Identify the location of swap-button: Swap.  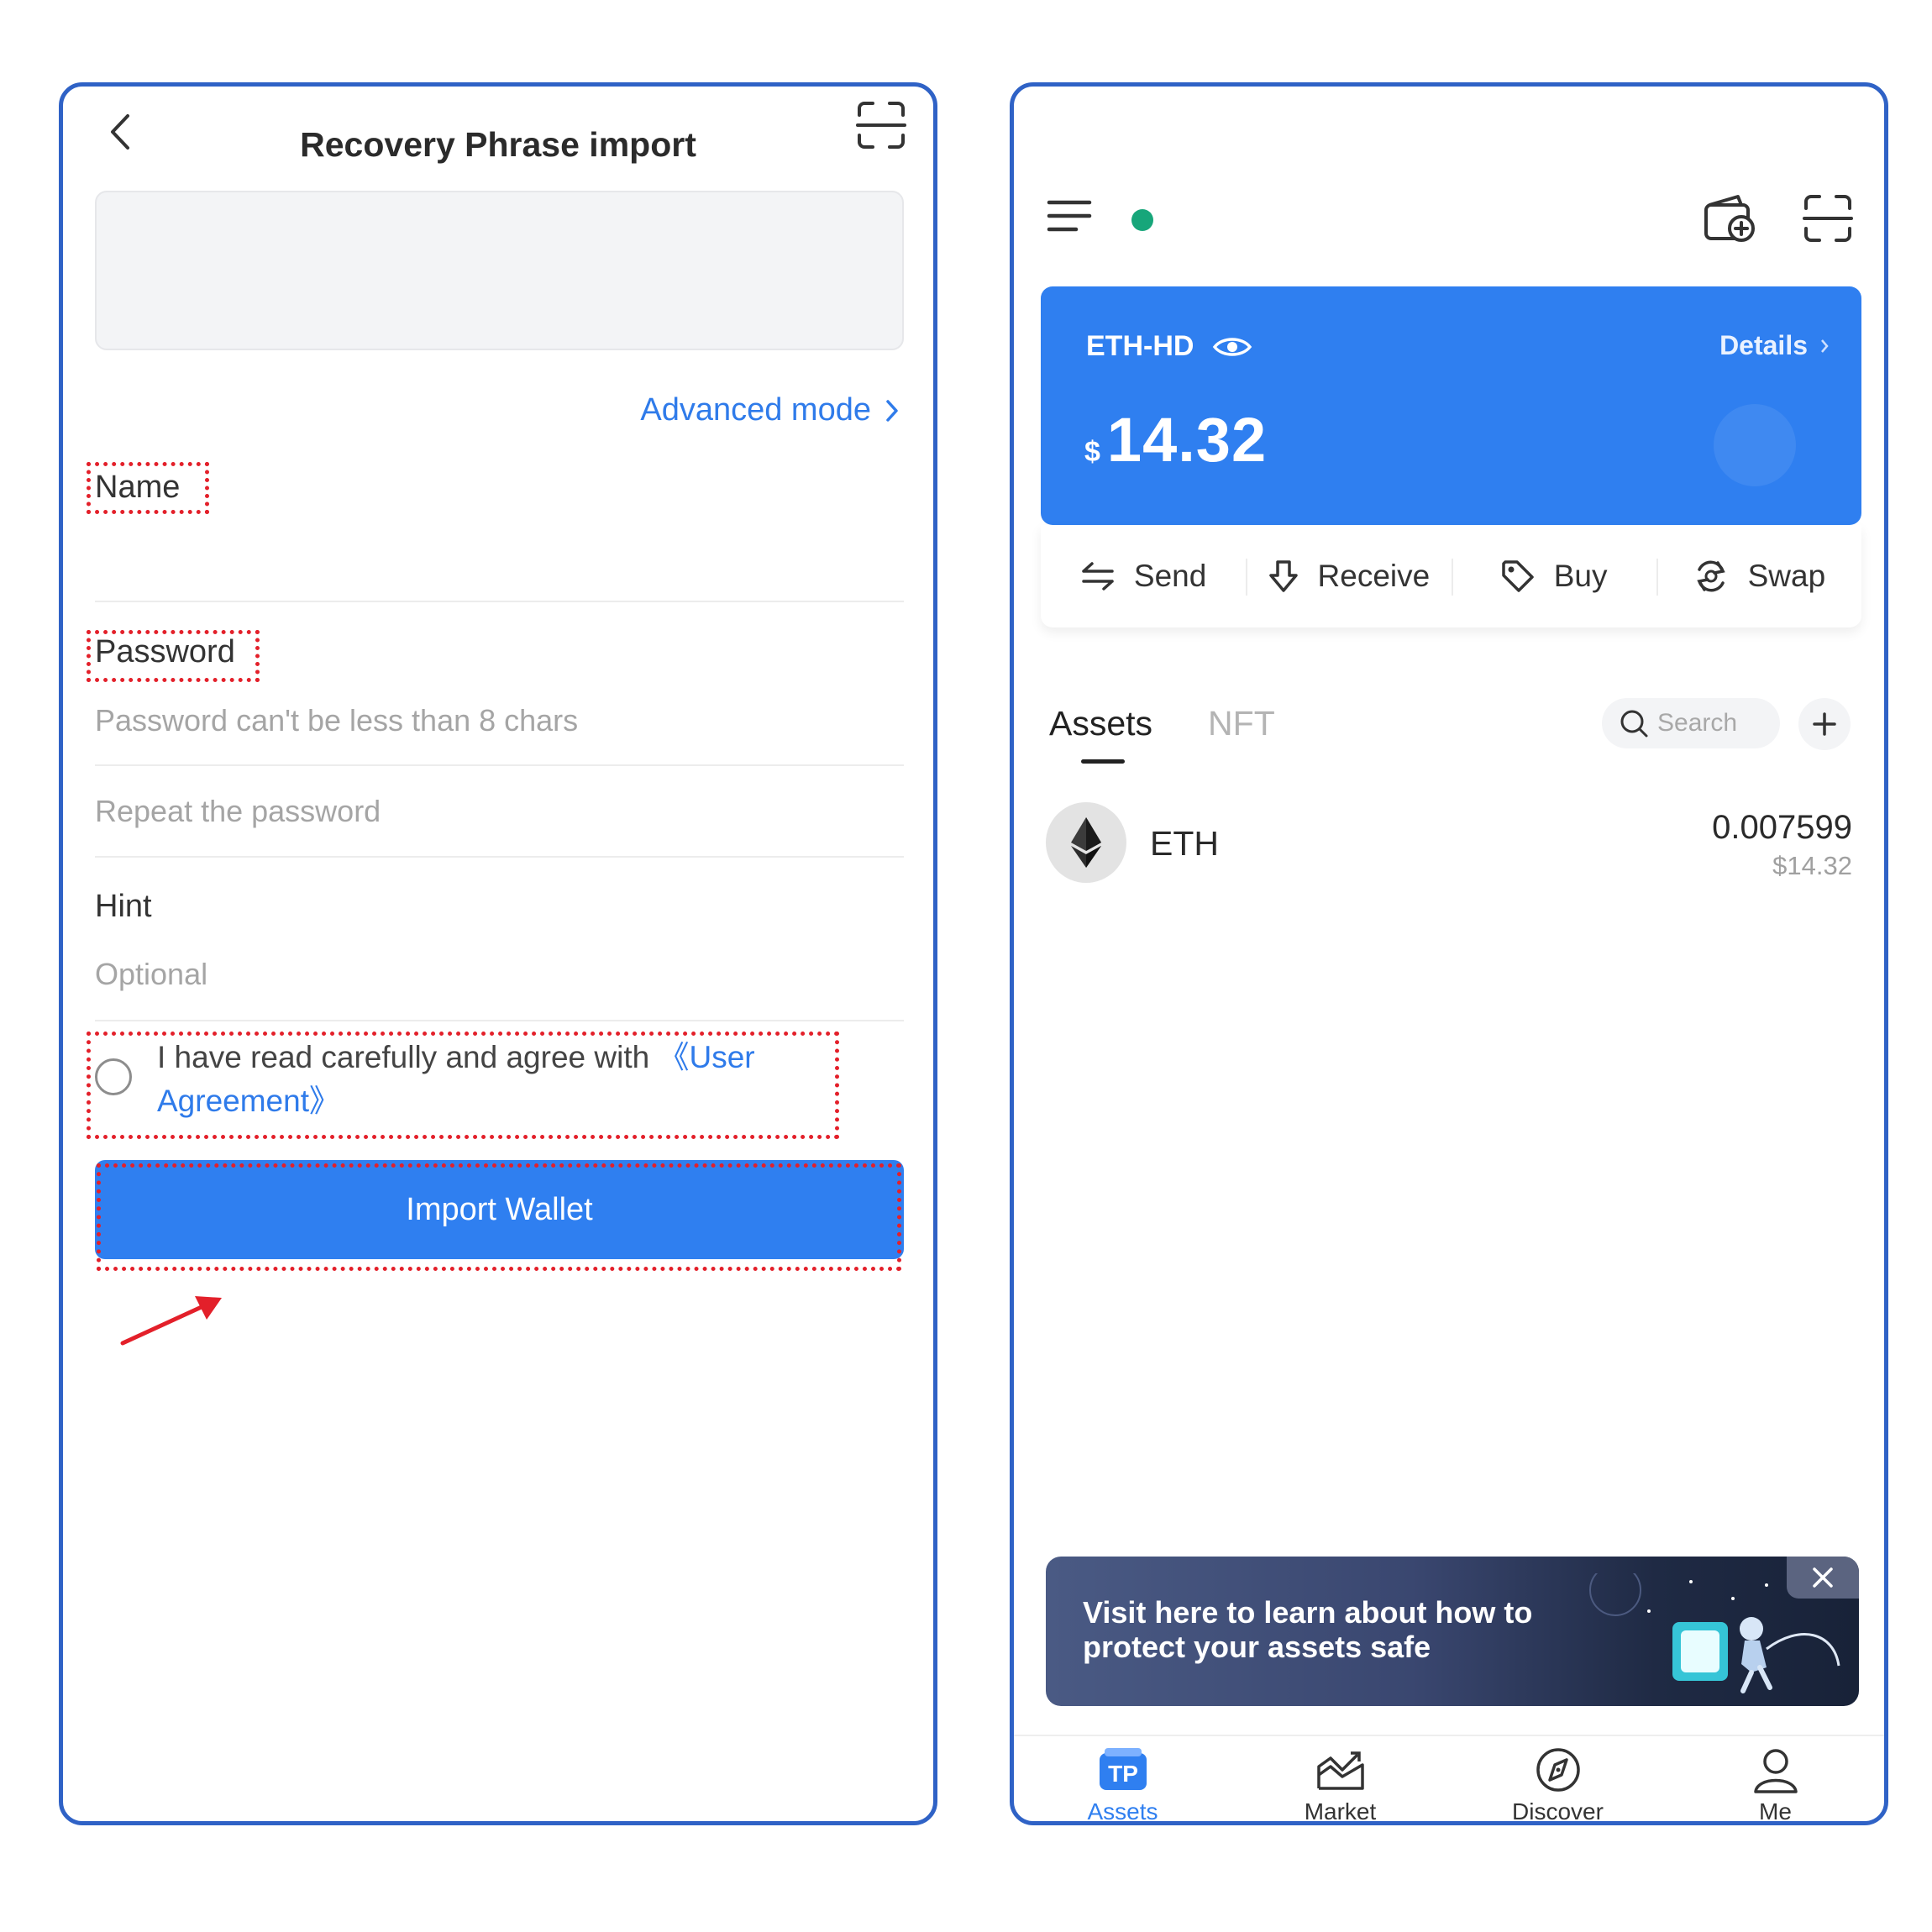
(1758, 576).